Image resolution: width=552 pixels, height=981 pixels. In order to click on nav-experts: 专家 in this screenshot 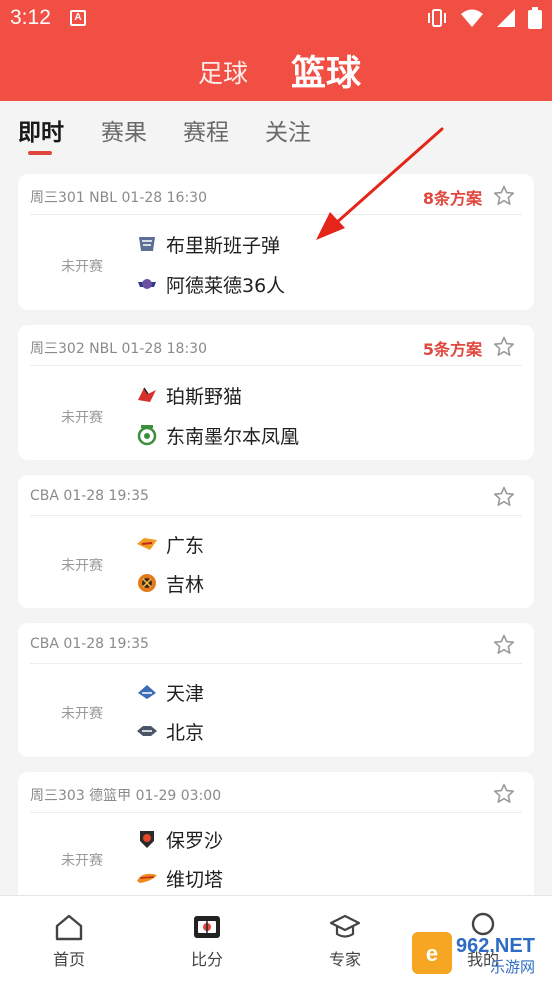, I will do `click(345, 941)`.